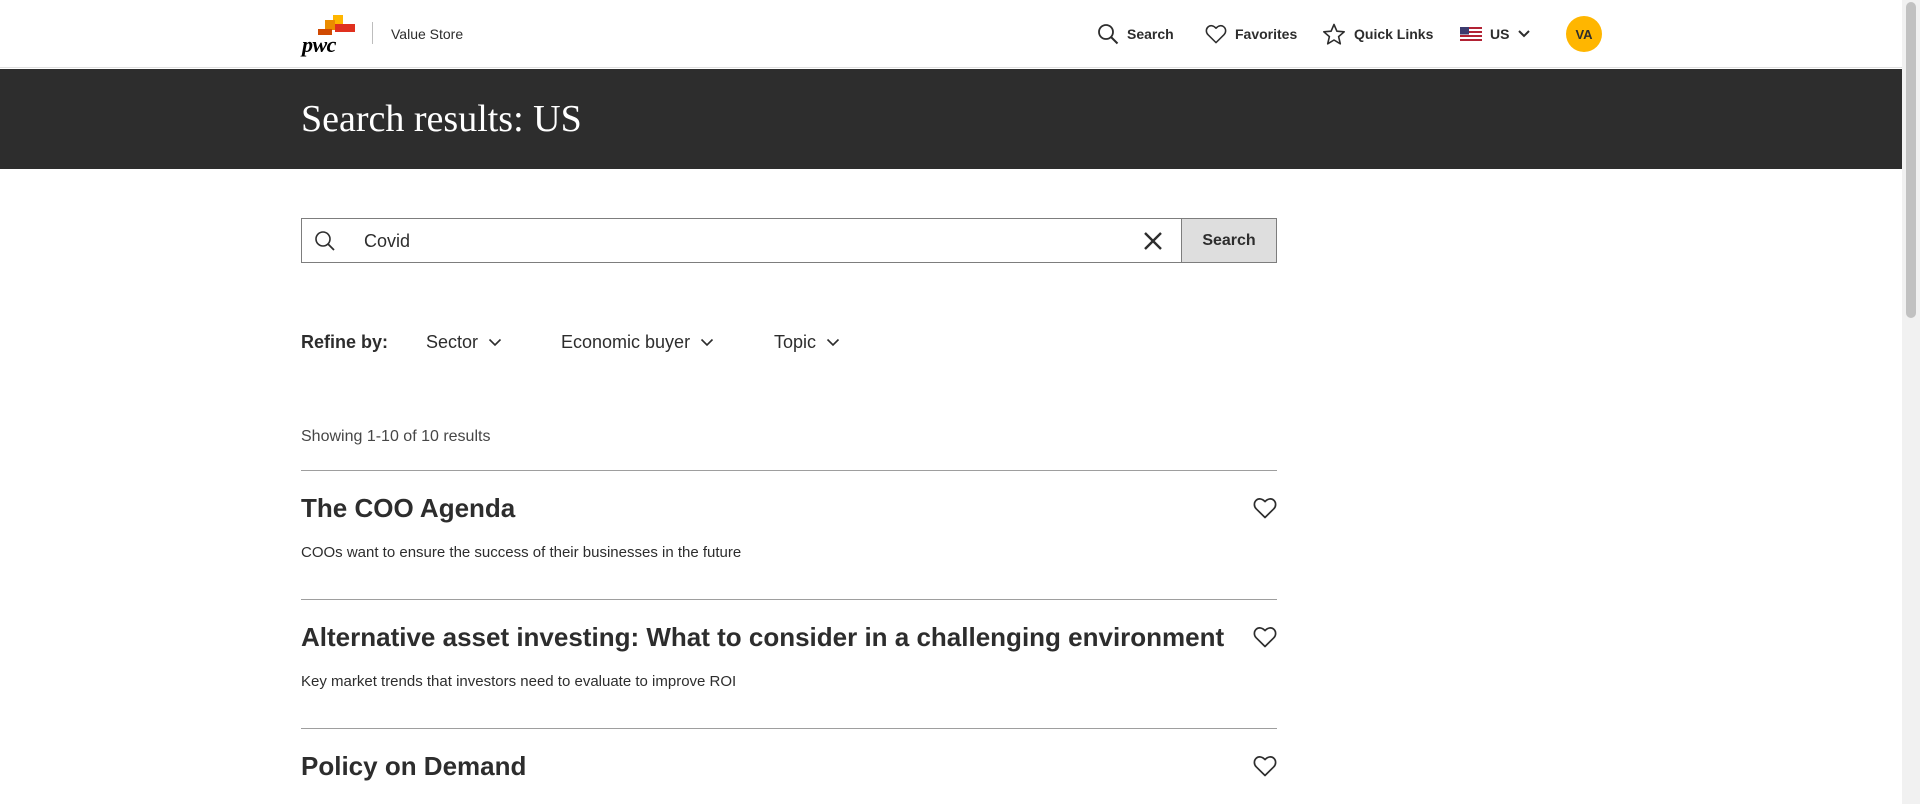 This screenshot has height=804, width=1920. Describe the element at coordinates (789, 766) in the screenshot. I see `result-item: Policy on Demand` at that location.